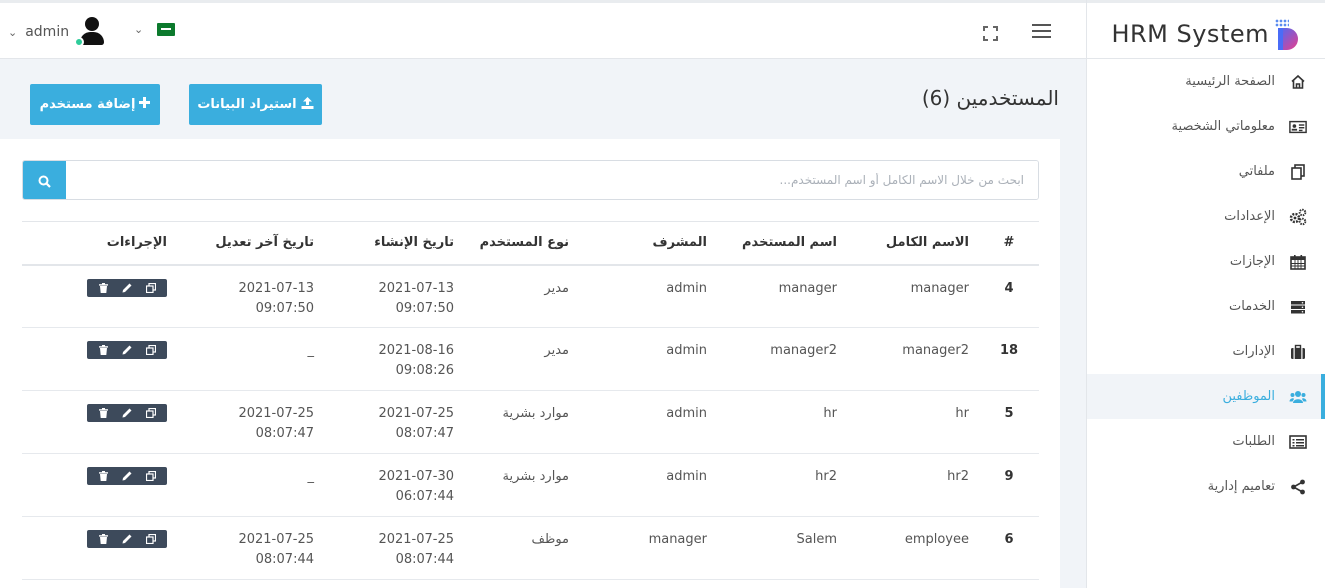 The width and height of the screenshot is (1325, 588). I want to click on row-user-type: موارد بشرية, so click(521, 422).